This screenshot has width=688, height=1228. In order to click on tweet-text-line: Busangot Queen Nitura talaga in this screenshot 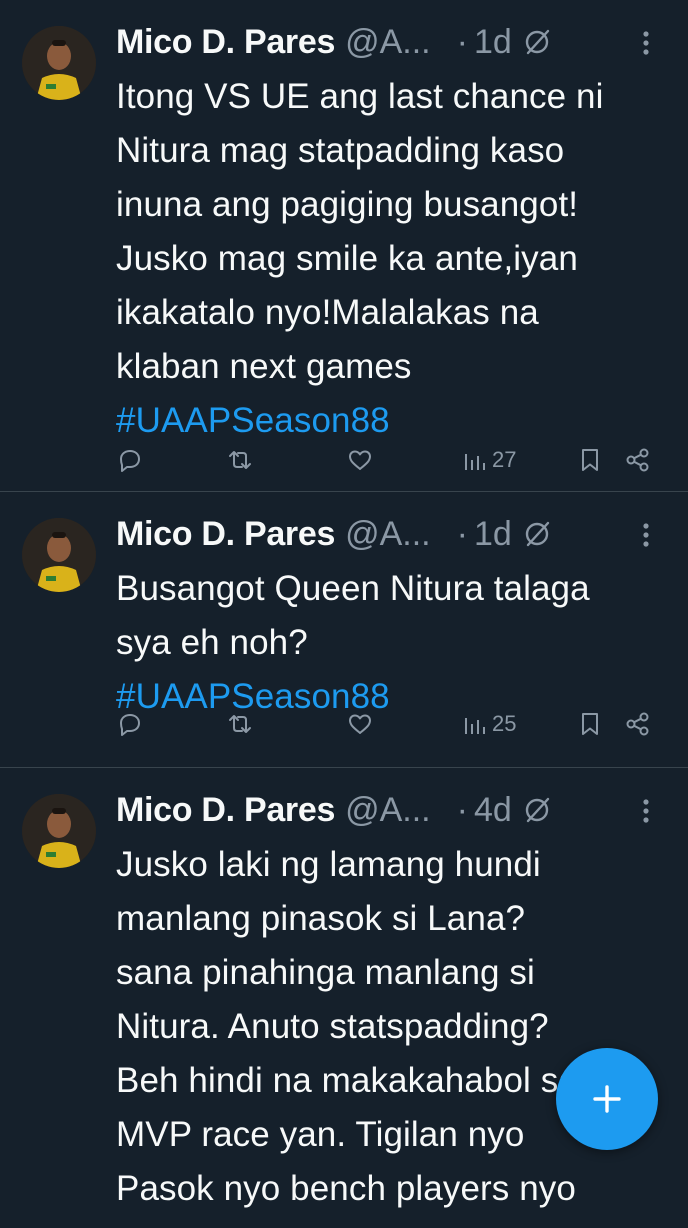, I will do `click(353, 588)`.